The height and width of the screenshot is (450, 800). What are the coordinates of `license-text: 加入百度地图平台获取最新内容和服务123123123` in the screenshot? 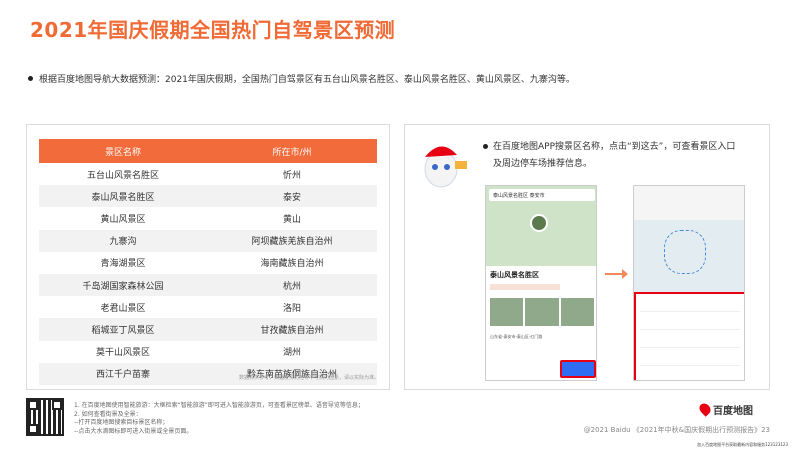 It's located at (742, 444).